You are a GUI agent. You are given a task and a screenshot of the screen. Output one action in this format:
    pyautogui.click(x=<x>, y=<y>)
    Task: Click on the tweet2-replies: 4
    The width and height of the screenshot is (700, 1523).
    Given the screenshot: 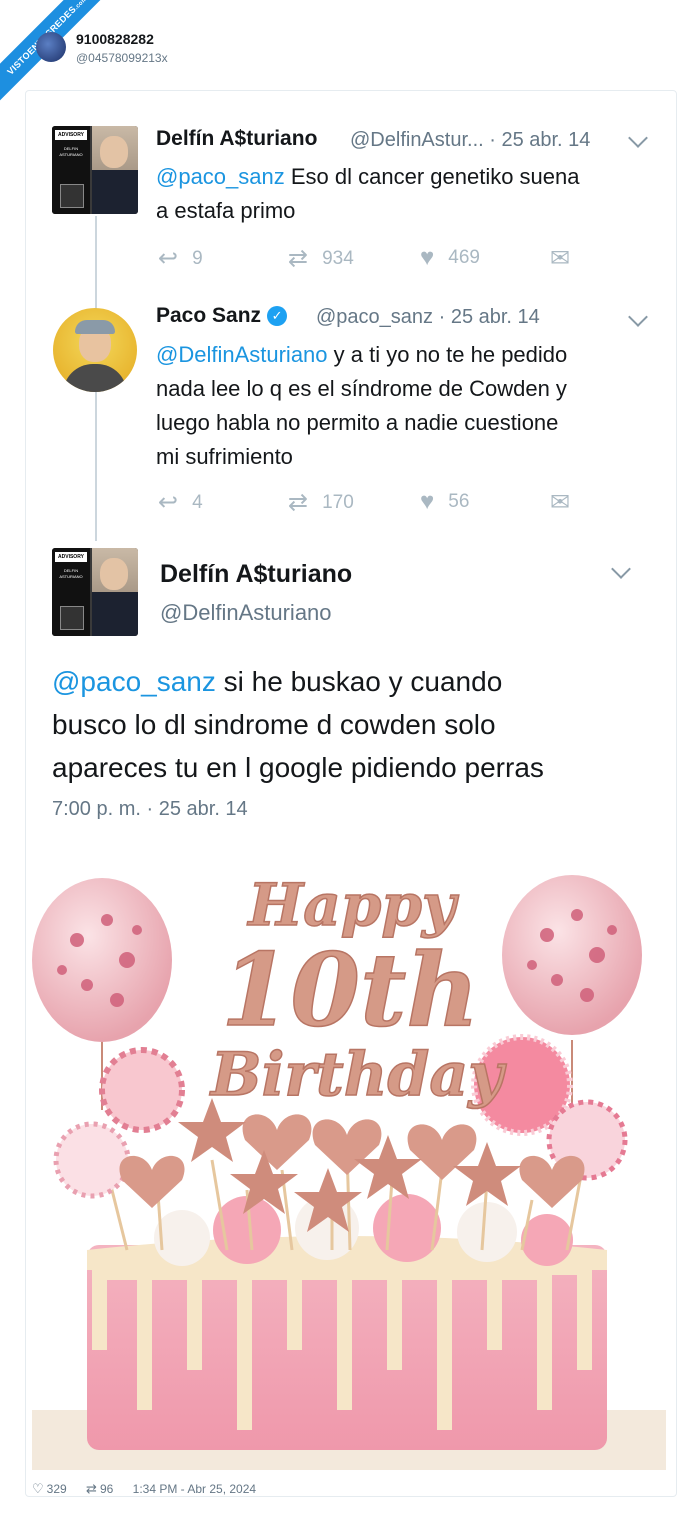 What is the action you would take?
    pyautogui.click(x=197, y=502)
    